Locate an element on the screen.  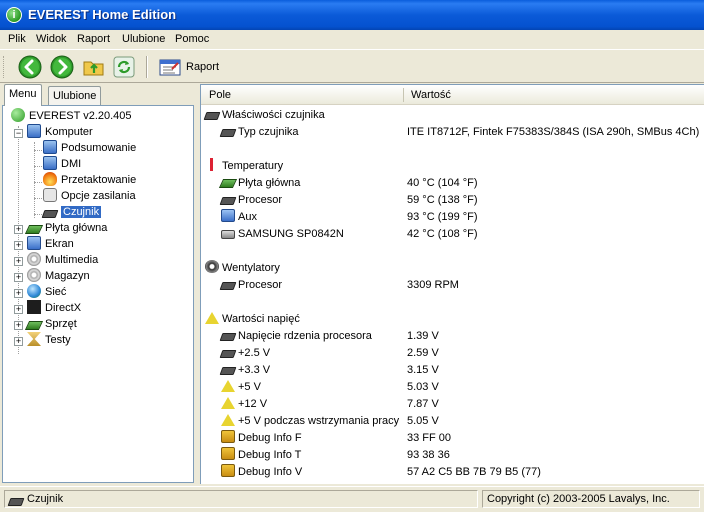
table-row: SAMSUNG SP0842N is located at coordinates (282, 234).